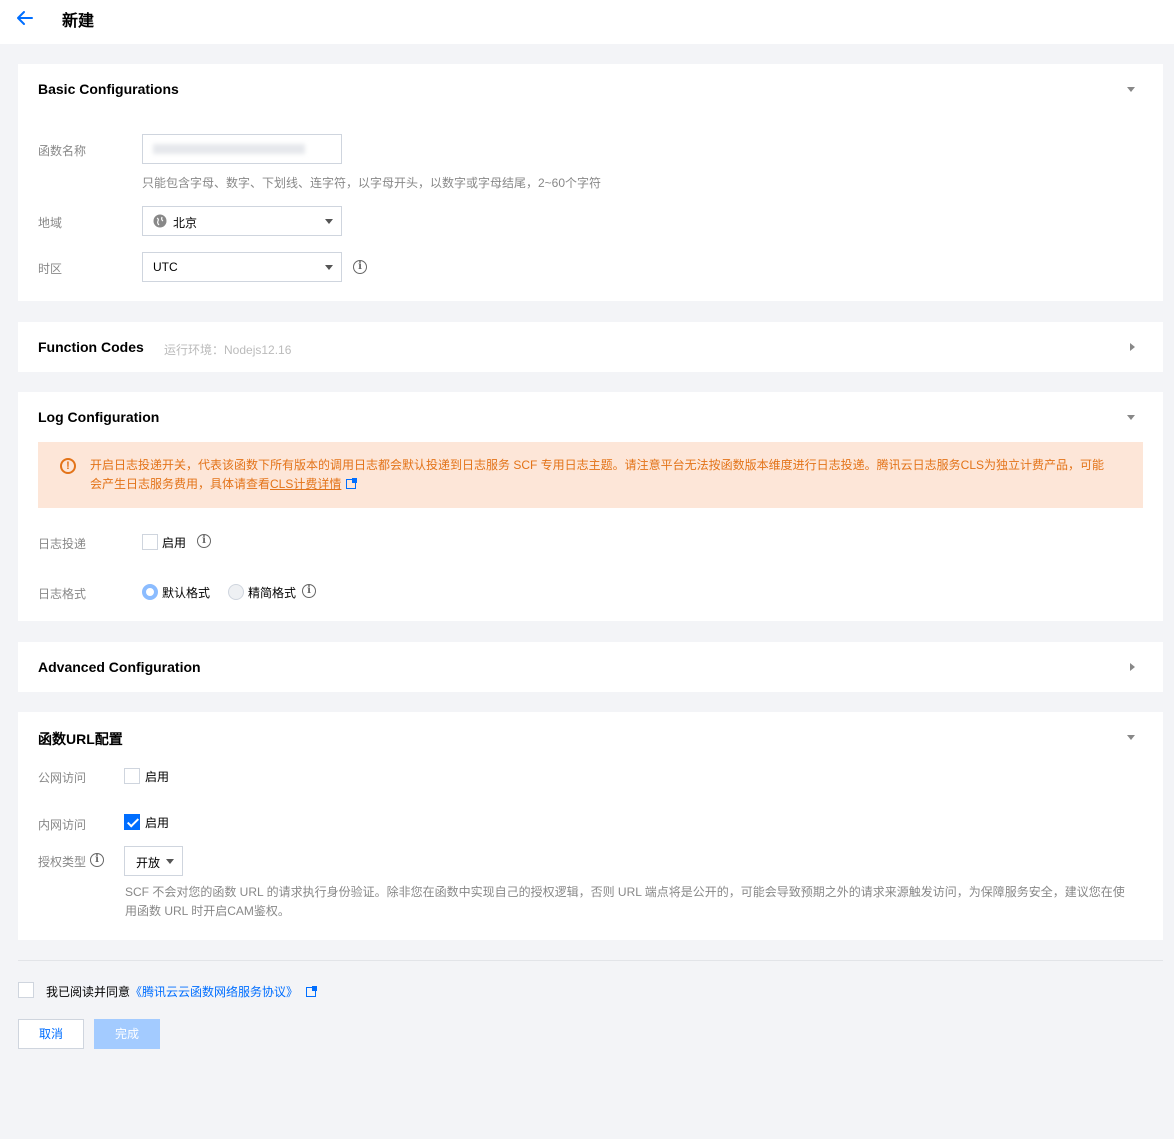  Describe the element at coordinates (62, 778) in the screenshot. I see `public-access-label: 公网访问` at that location.